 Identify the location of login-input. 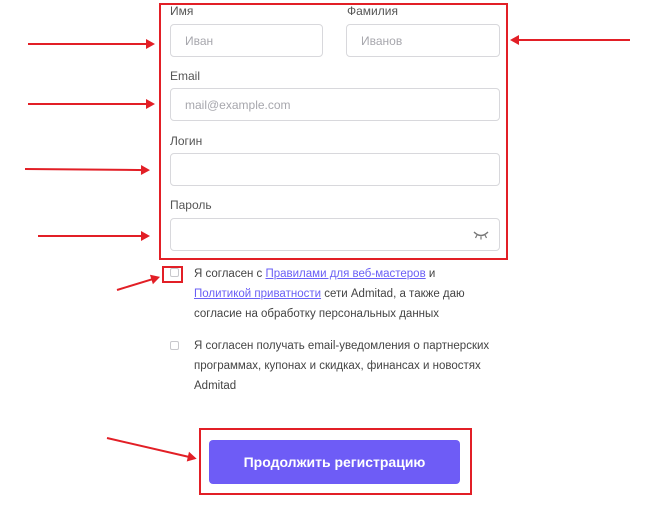
(335, 169).